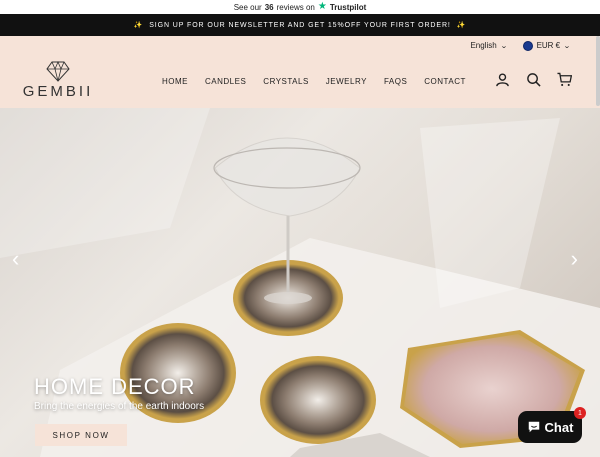 The width and height of the screenshot is (600, 457). I want to click on trustpilot-prefix: See our, so click(247, 7).